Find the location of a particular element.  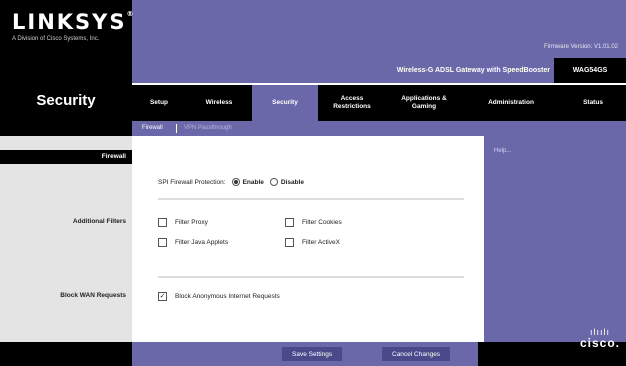

block-anonymous-row: ✓ Block Anonymous Internet Requests is located at coordinates (219, 296).